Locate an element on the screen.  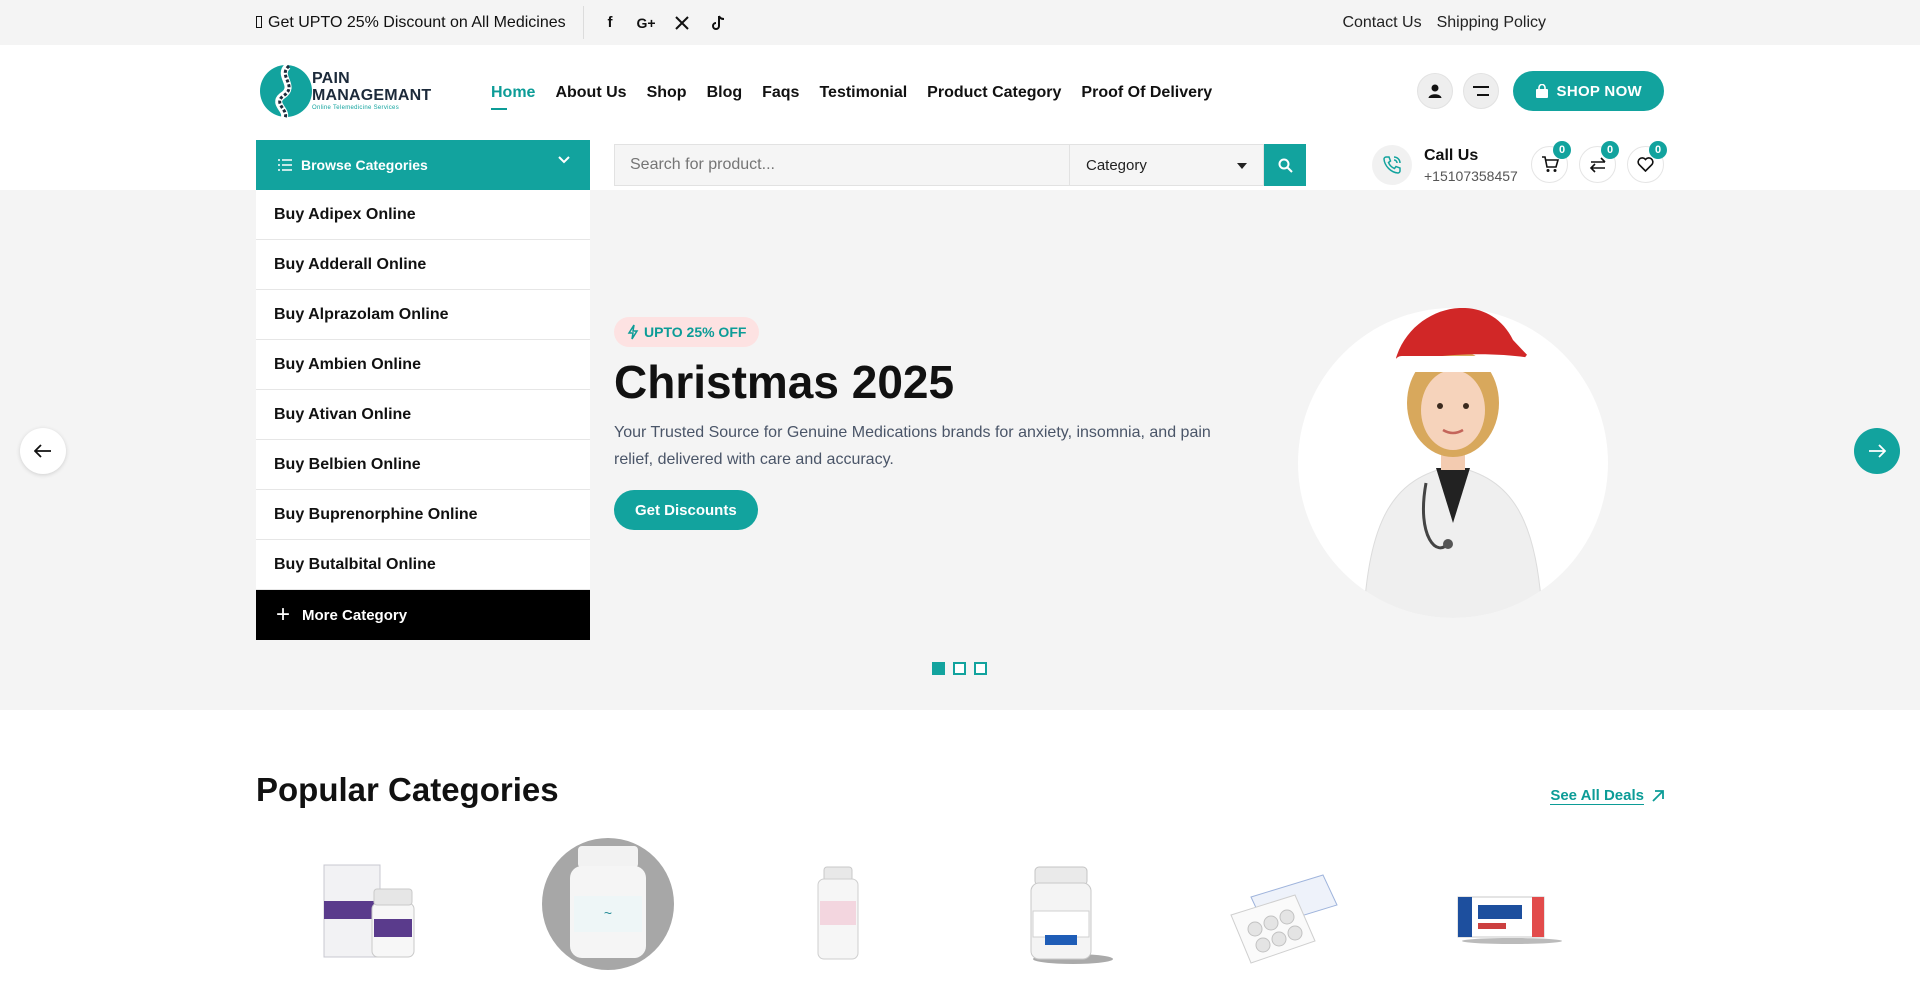
hero-doctor-image is located at coordinates (1453, 463).